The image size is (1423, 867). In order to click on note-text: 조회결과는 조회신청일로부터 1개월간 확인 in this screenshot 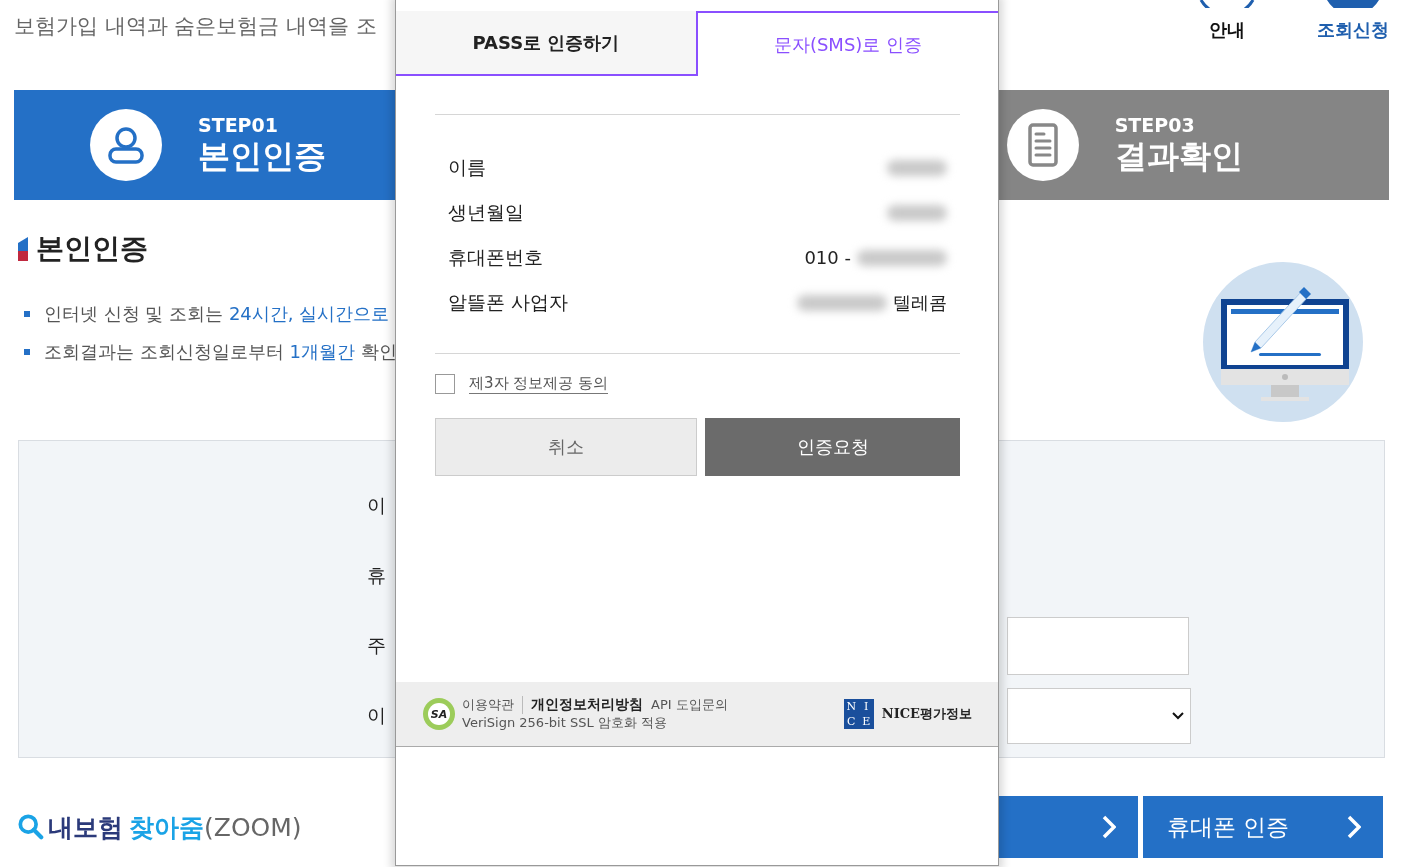, I will do `click(220, 352)`.